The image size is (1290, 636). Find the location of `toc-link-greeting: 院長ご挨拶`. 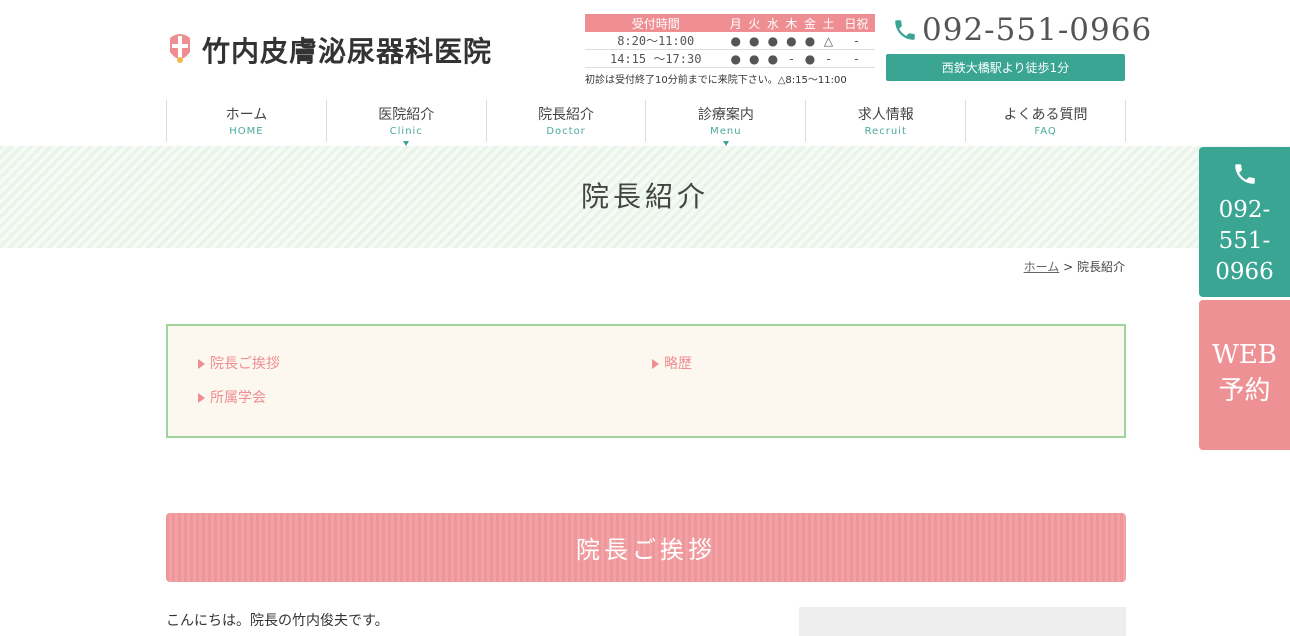

toc-link-greeting: 院長ご挨拶 is located at coordinates (239, 363).